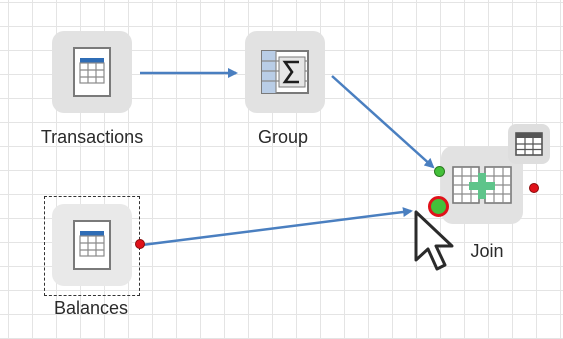  Describe the element at coordinates (140, 244) in the screenshot. I see `balances-output-port` at that location.